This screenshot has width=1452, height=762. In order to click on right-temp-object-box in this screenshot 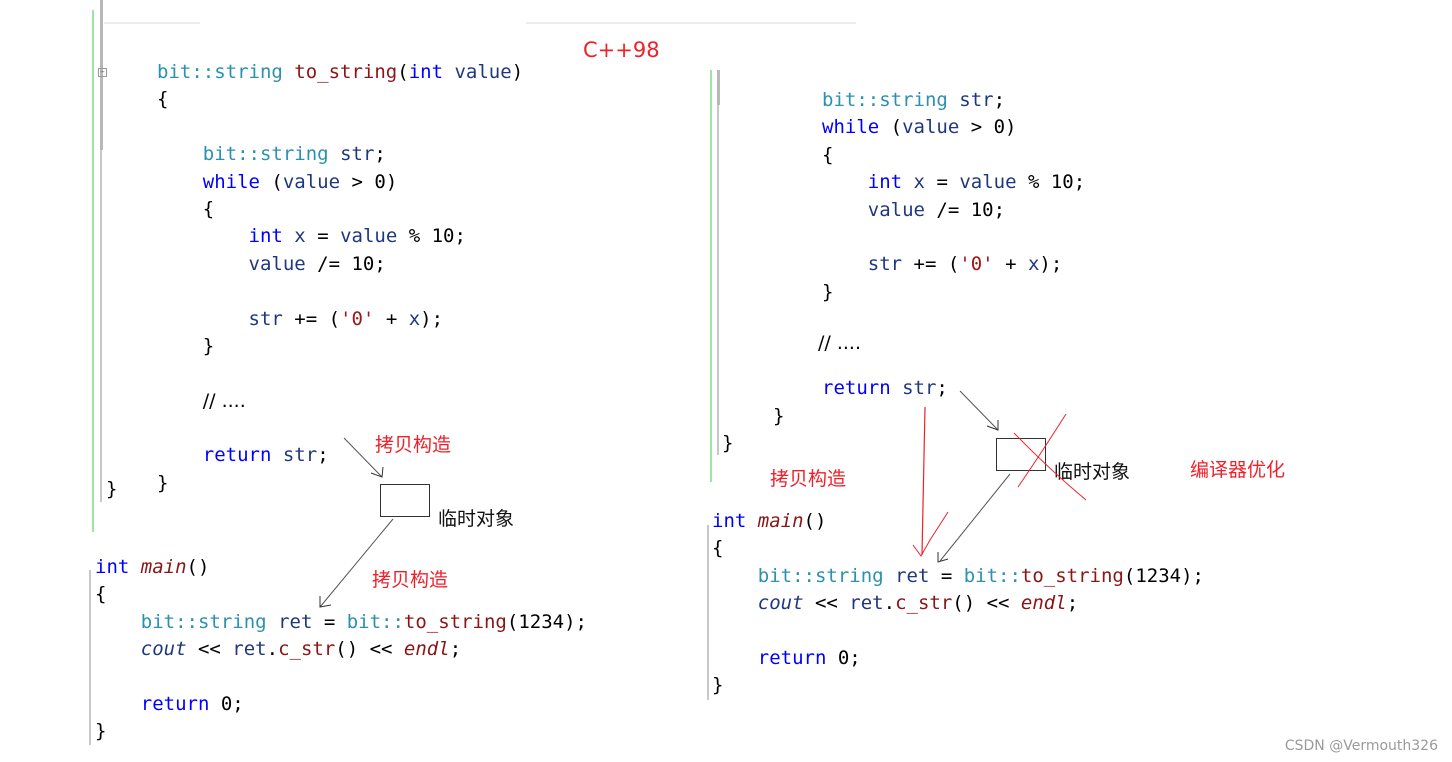, I will do `click(1021, 454)`.